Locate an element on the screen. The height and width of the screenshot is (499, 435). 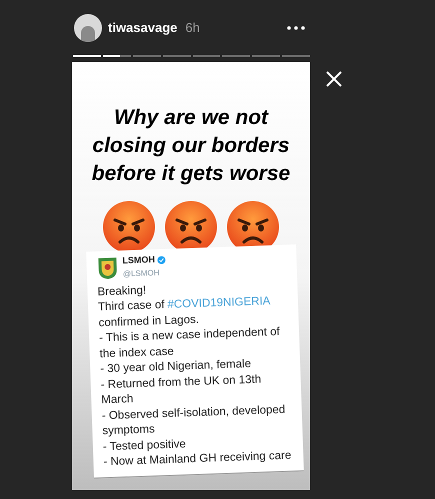
tweet-text-line: - 30 year old Nigerian, female is located at coordinates (176, 367).